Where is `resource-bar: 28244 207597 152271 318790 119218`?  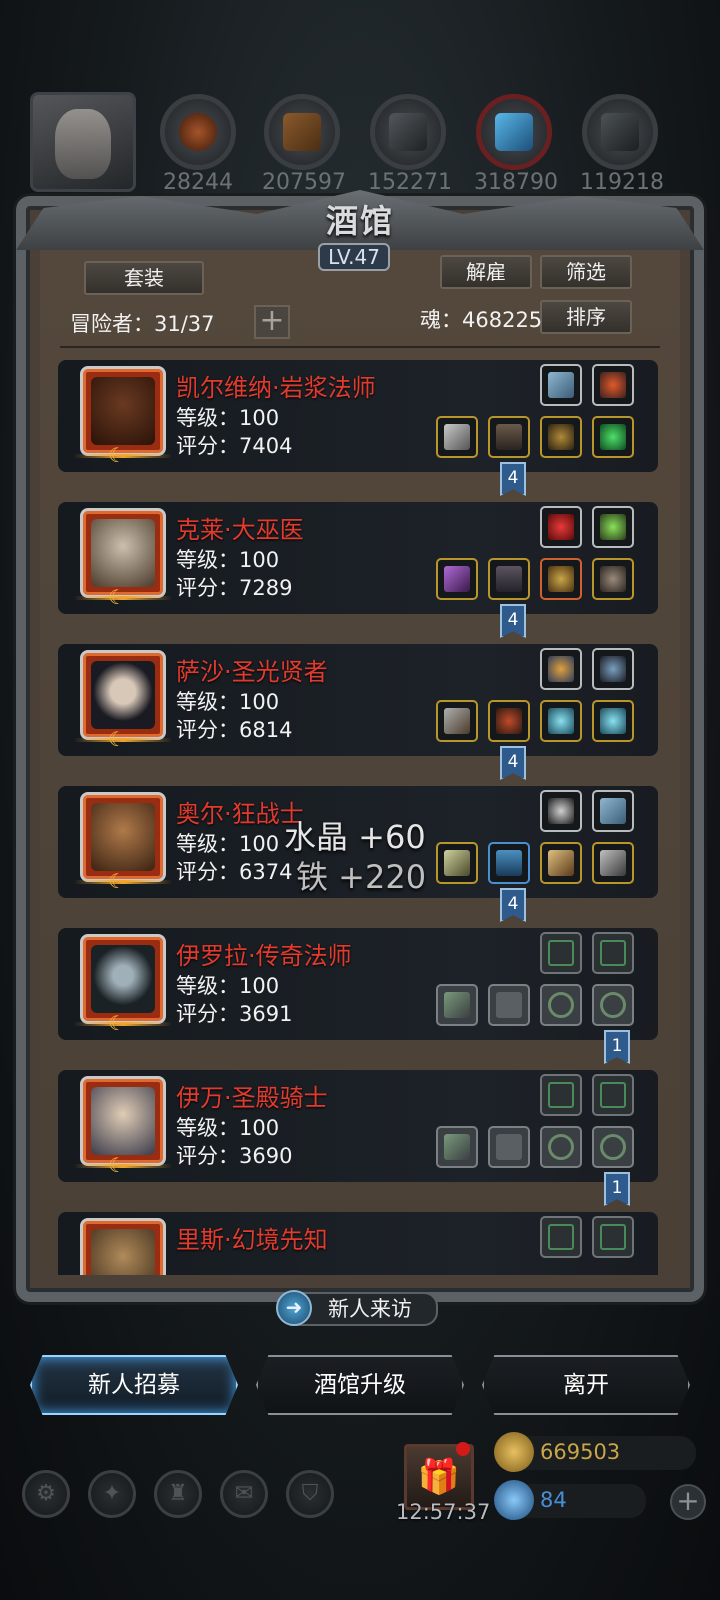 resource-bar: 28244 207597 152271 318790 119218 is located at coordinates (360, 143).